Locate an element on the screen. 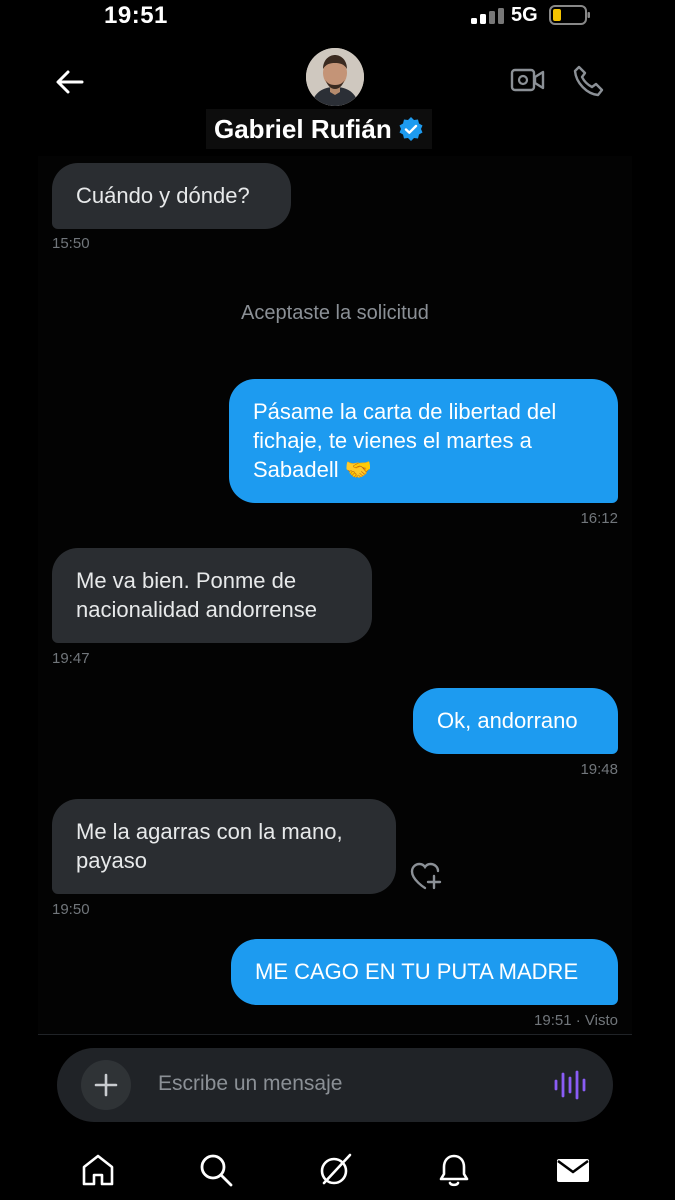 The width and height of the screenshot is (675, 1200). status-time: 19:51 is located at coordinates (136, 15).